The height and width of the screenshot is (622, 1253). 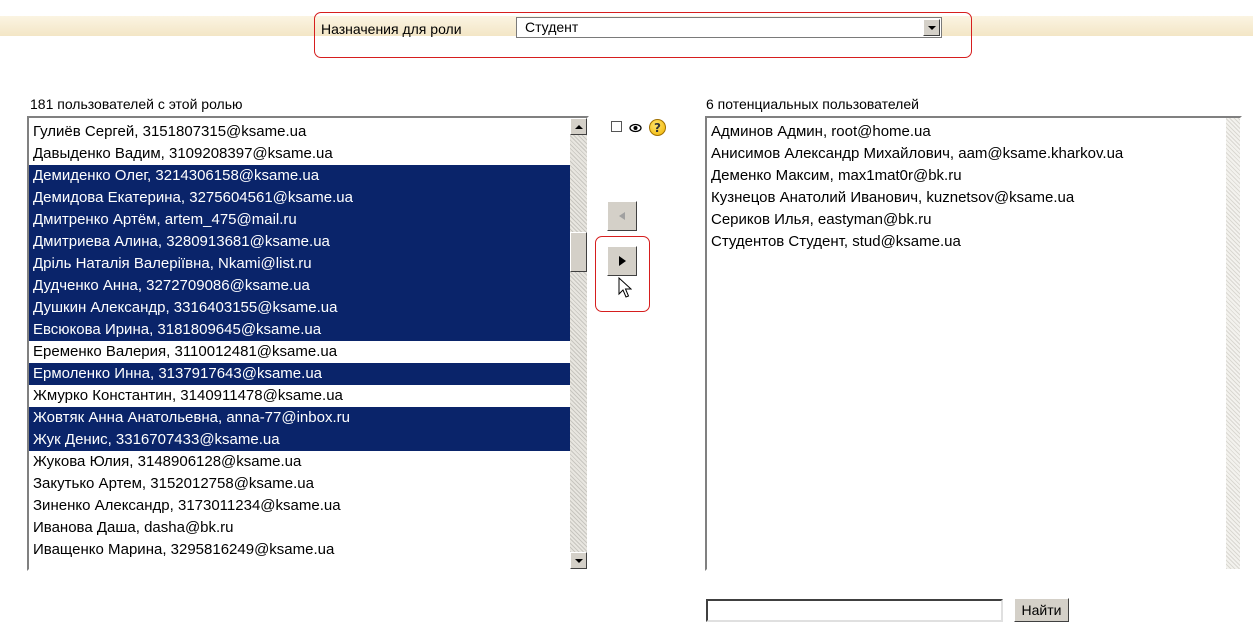 What do you see at coordinates (299, 352) in the screenshot?
I see `assigned-user-option: Еременко Валерия, 3110012481@ksame.ua` at bounding box center [299, 352].